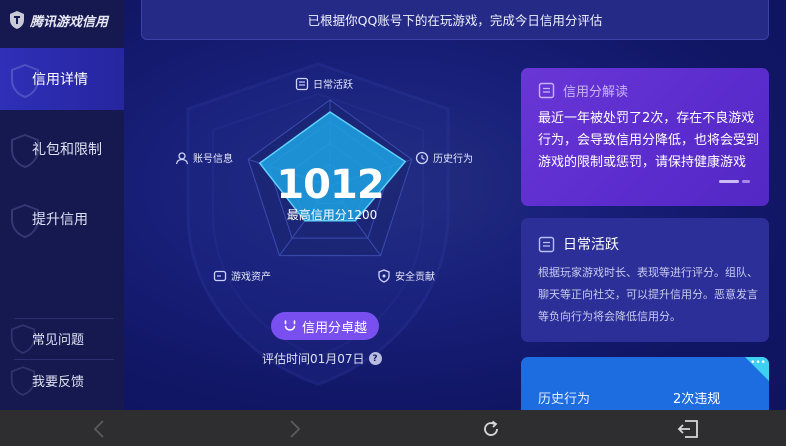 The image size is (786, 446). What do you see at coordinates (69, 22) in the screenshot?
I see `app-title: 腾讯游戏信用` at bounding box center [69, 22].